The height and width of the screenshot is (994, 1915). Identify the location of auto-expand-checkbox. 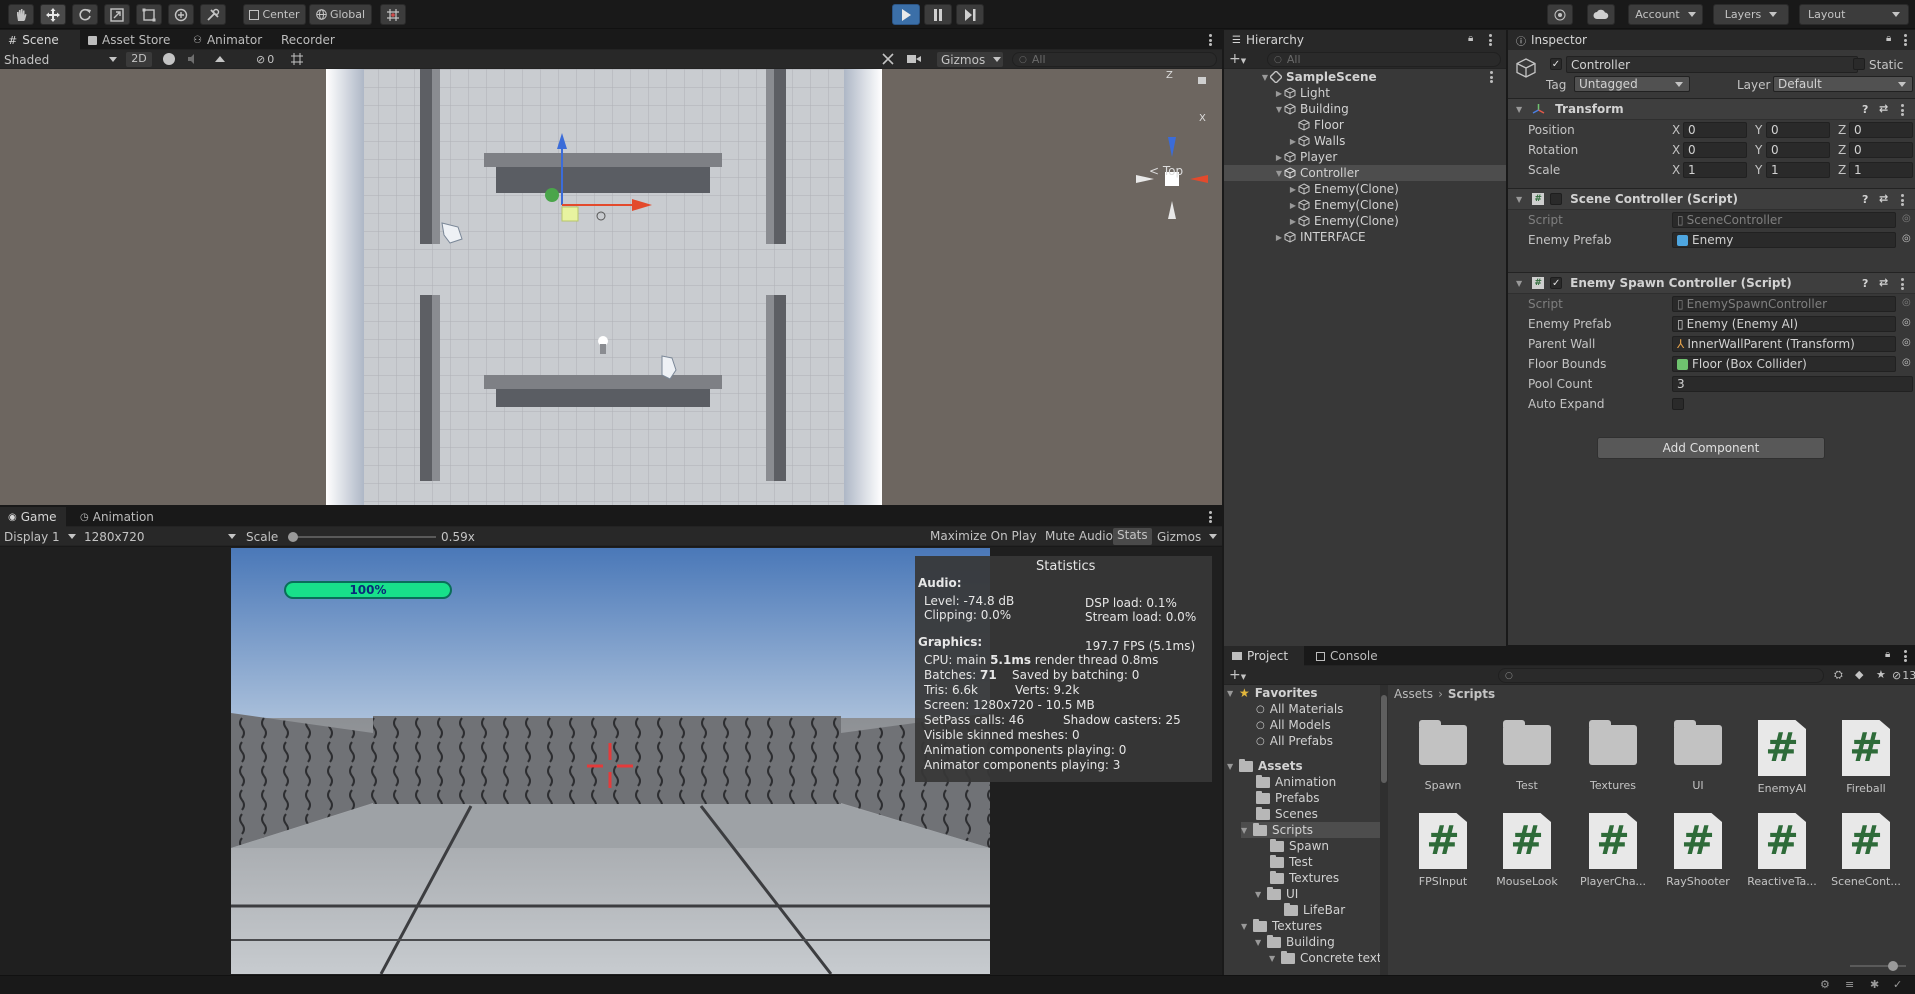
(1678, 404).